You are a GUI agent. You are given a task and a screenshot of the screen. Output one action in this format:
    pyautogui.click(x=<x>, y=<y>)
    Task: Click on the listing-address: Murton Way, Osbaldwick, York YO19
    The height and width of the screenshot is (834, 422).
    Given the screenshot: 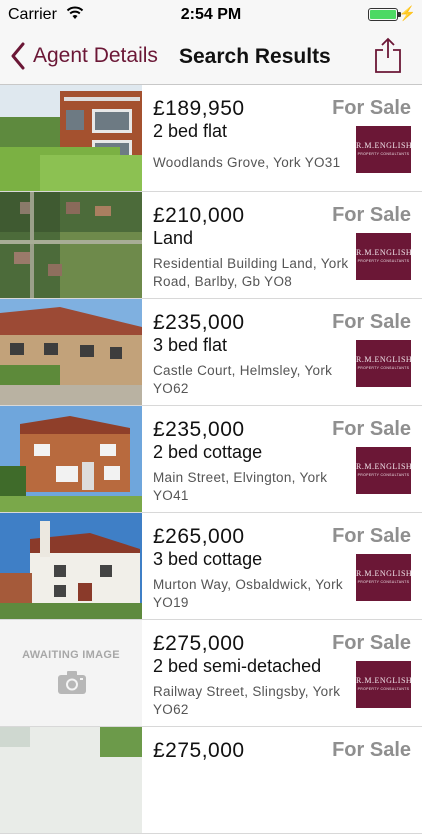 What is the action you would take?
    pyautogui.click(x=248, y=593)
    